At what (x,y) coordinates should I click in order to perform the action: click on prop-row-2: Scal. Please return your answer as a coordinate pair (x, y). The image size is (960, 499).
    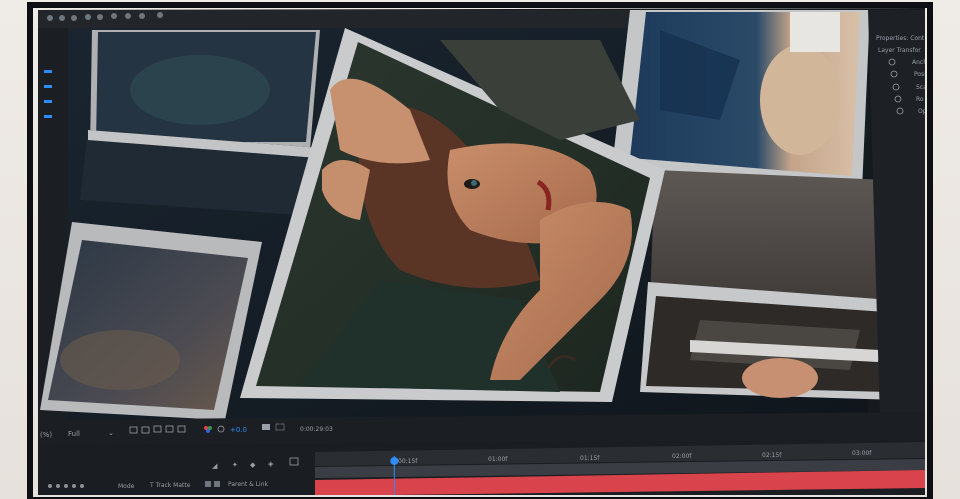
    Looking at the image, I should click on (922, 87).